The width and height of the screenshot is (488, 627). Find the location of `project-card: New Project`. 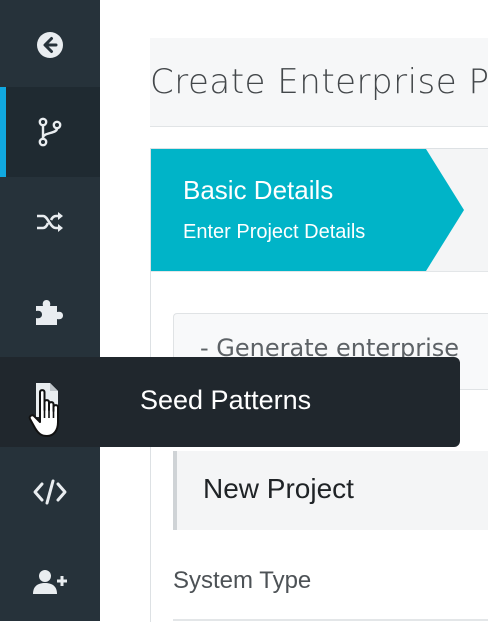

project-card: New Project is located at coordinates (330, 490).